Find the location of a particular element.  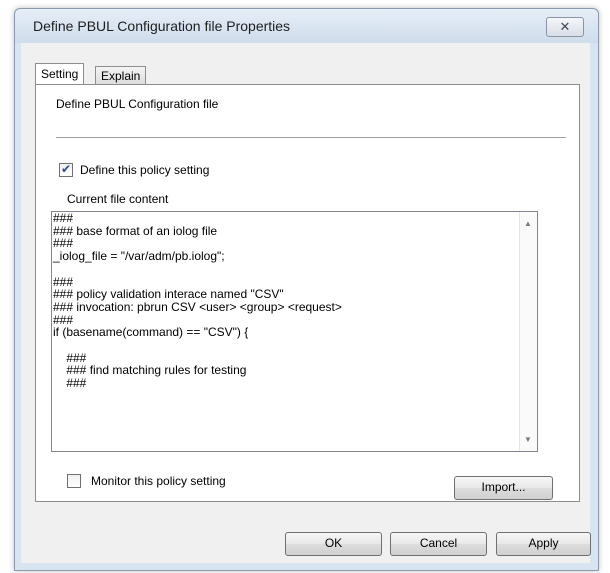

scroll-up-icon: ▲ is located at coordinates (528, 223).